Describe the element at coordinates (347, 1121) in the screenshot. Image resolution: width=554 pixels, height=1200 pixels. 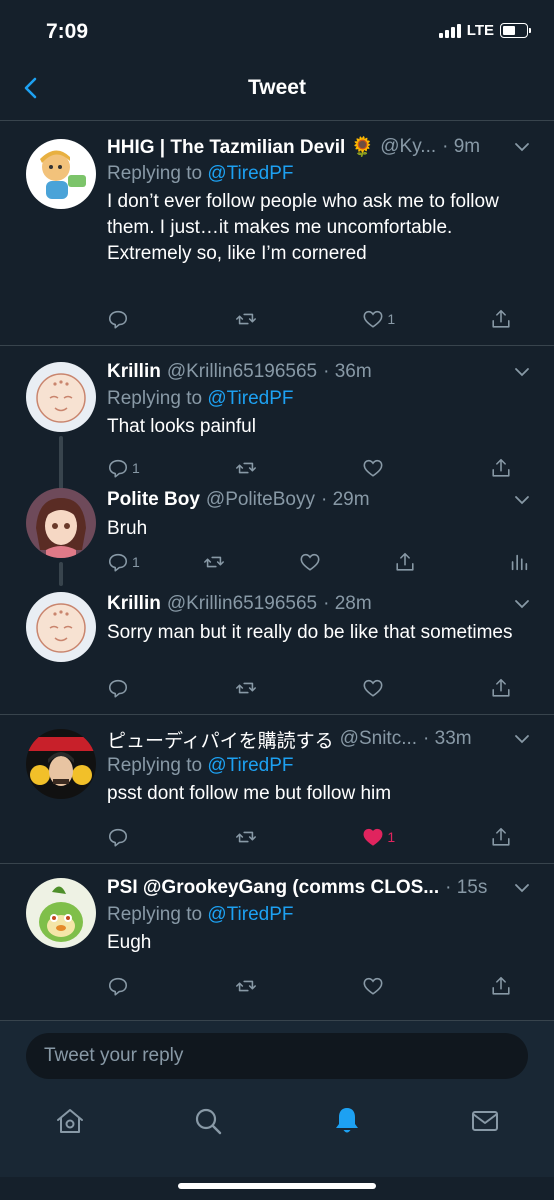
I see `notifications-icon` at that location.